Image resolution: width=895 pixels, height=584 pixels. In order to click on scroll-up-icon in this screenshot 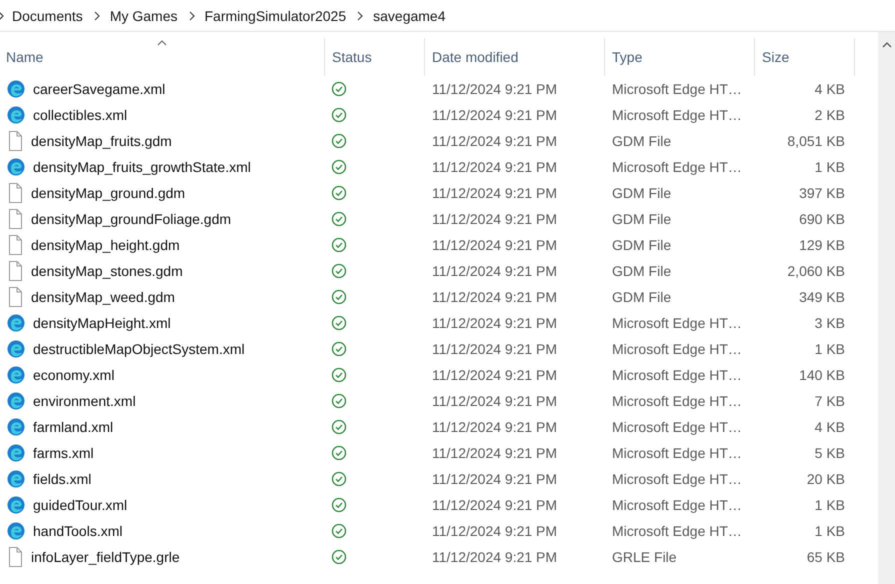, I will do `click(887, 45)`.